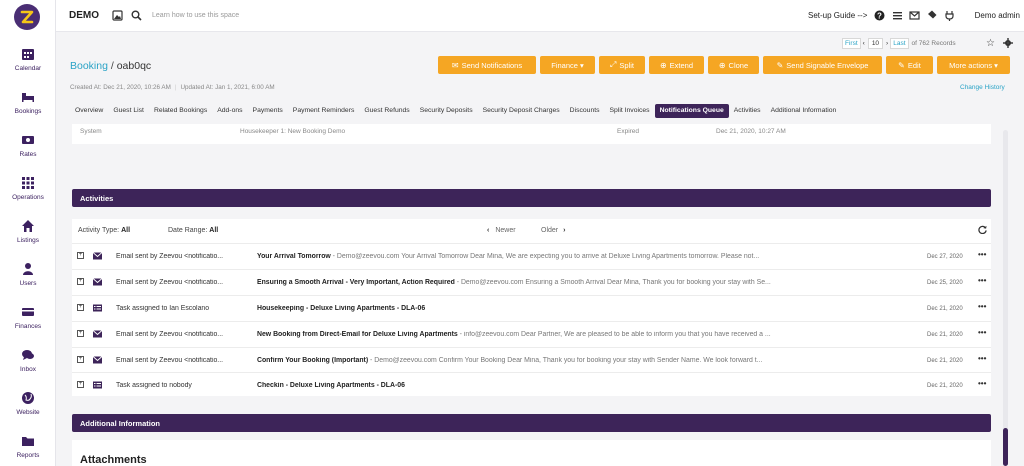 This screenshot has width=1024, height=466. What do you see at coordinates (622, 65) in the screenshot?
I see `split-button: ⤢ Split` at bounding box center [622, 65].